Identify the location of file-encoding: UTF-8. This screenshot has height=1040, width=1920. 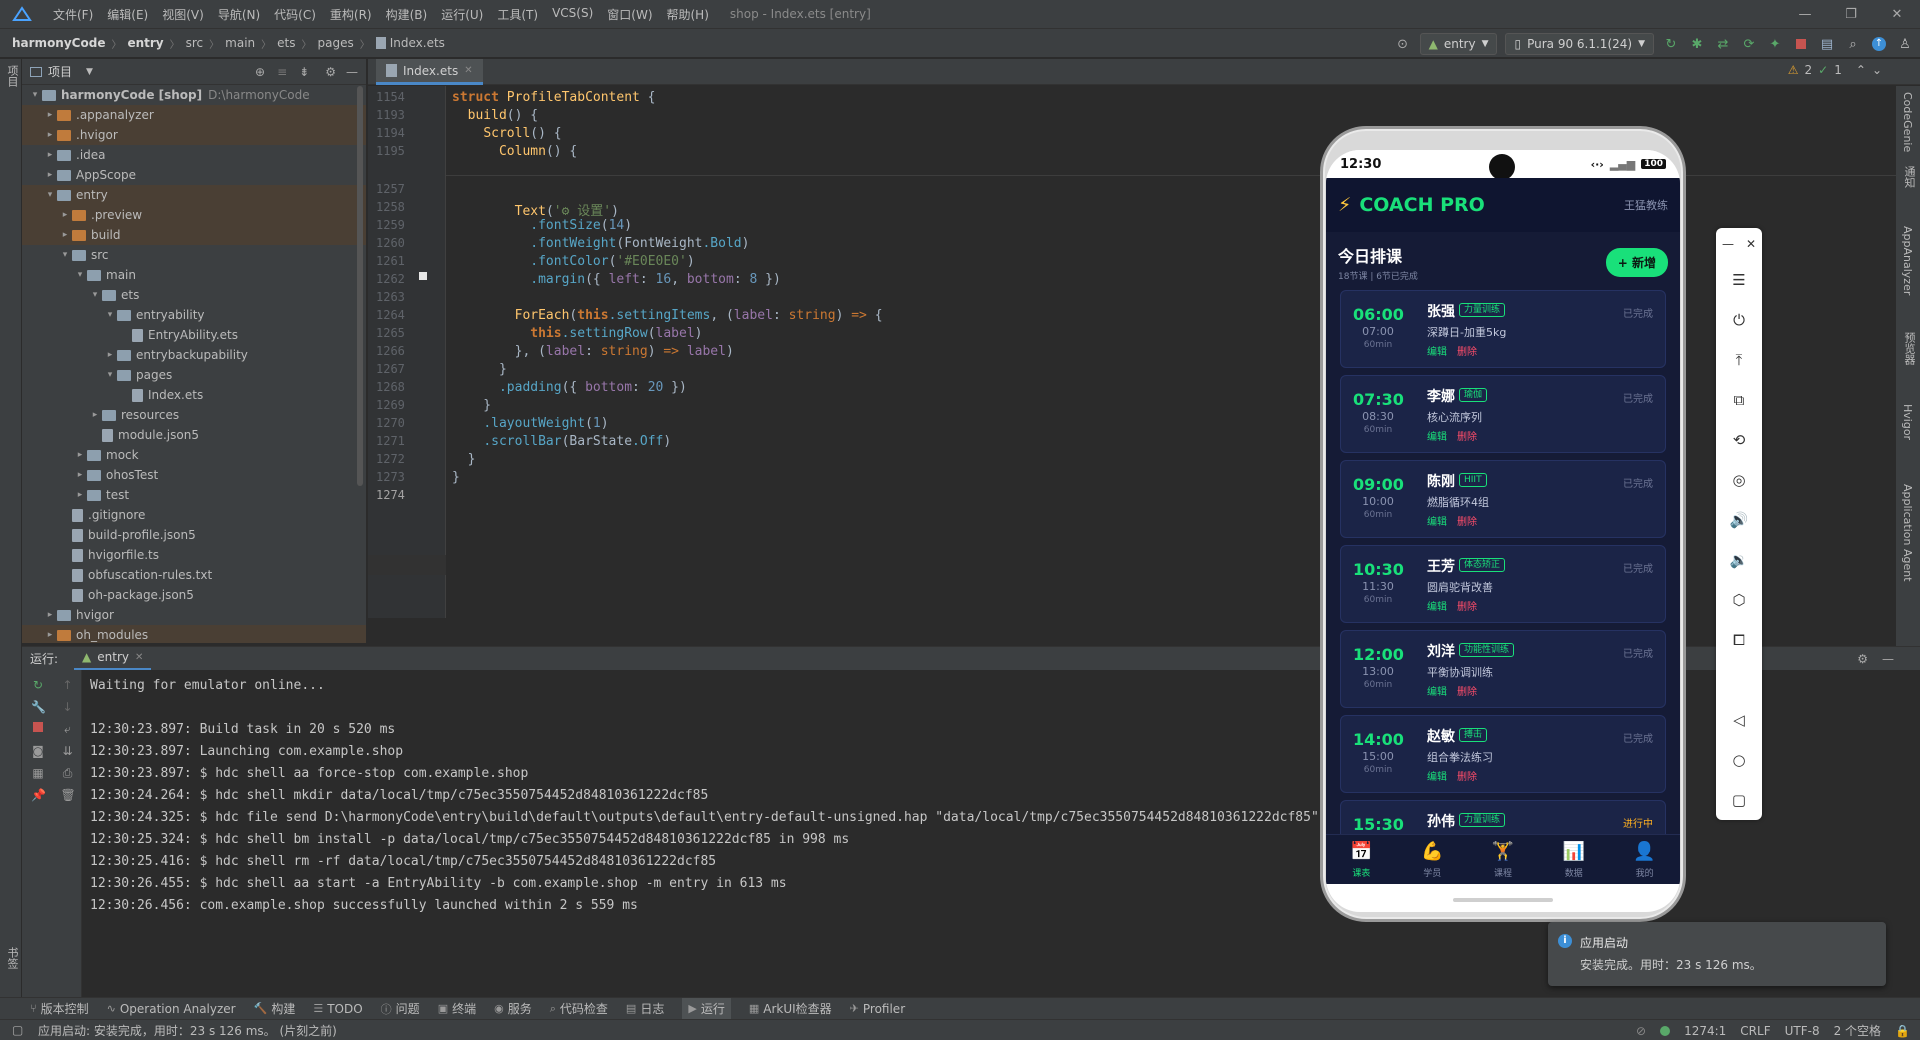
(1802, 1031).